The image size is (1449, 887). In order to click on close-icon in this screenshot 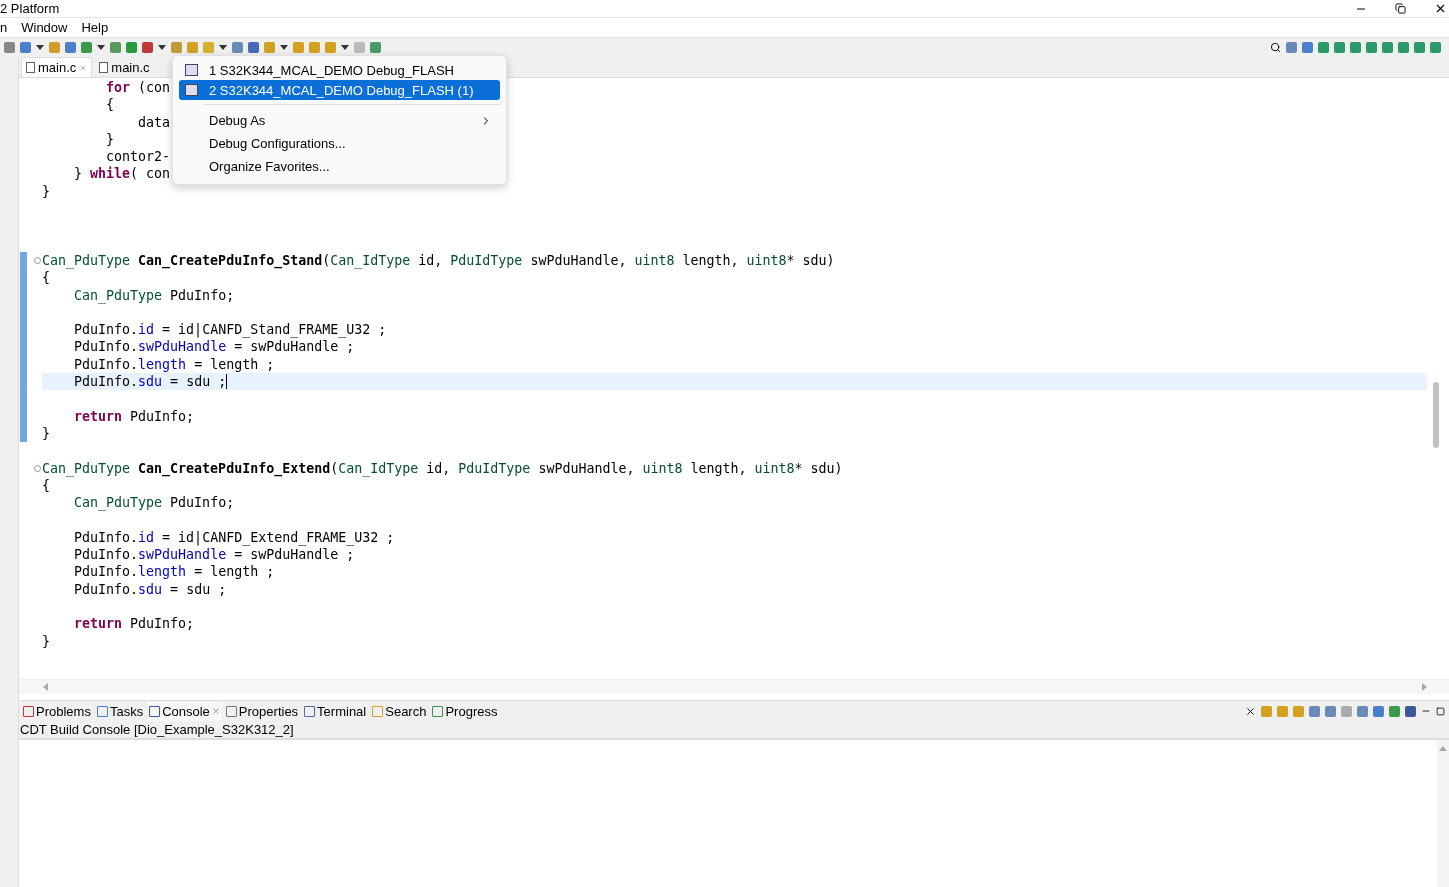, I will do `click(1440, 8)`.